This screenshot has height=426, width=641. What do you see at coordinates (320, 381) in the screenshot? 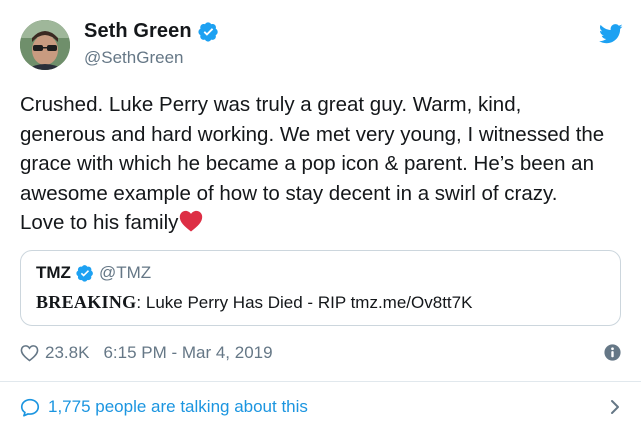
I see `divider` at bounding box center [320, 381].